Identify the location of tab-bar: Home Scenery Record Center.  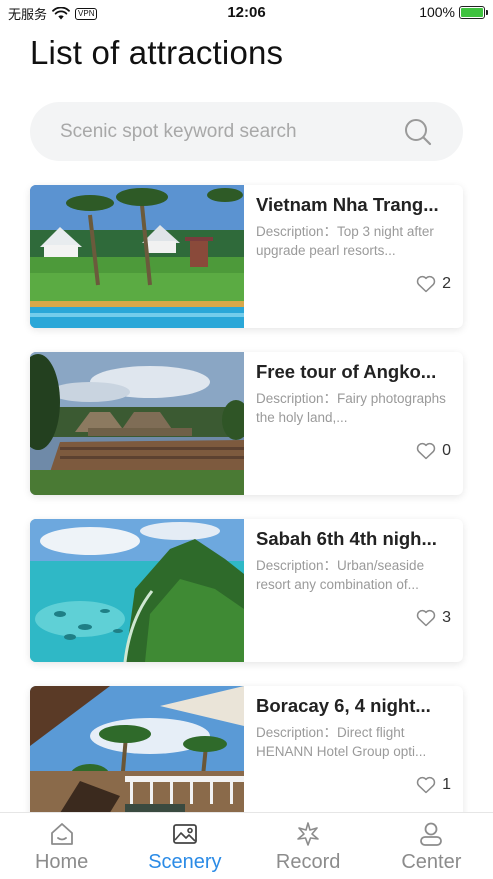
(246, 845).